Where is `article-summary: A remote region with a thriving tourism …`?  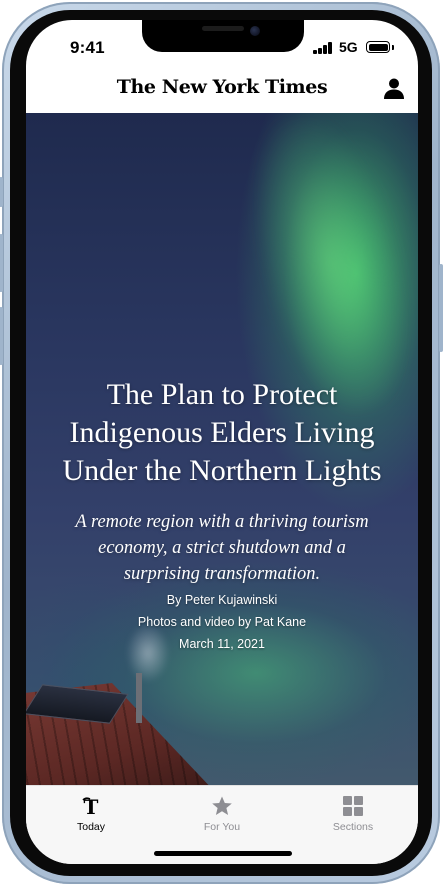
article-summary: A remote region with a thriving tourism … is located at coordinates (222, 548).